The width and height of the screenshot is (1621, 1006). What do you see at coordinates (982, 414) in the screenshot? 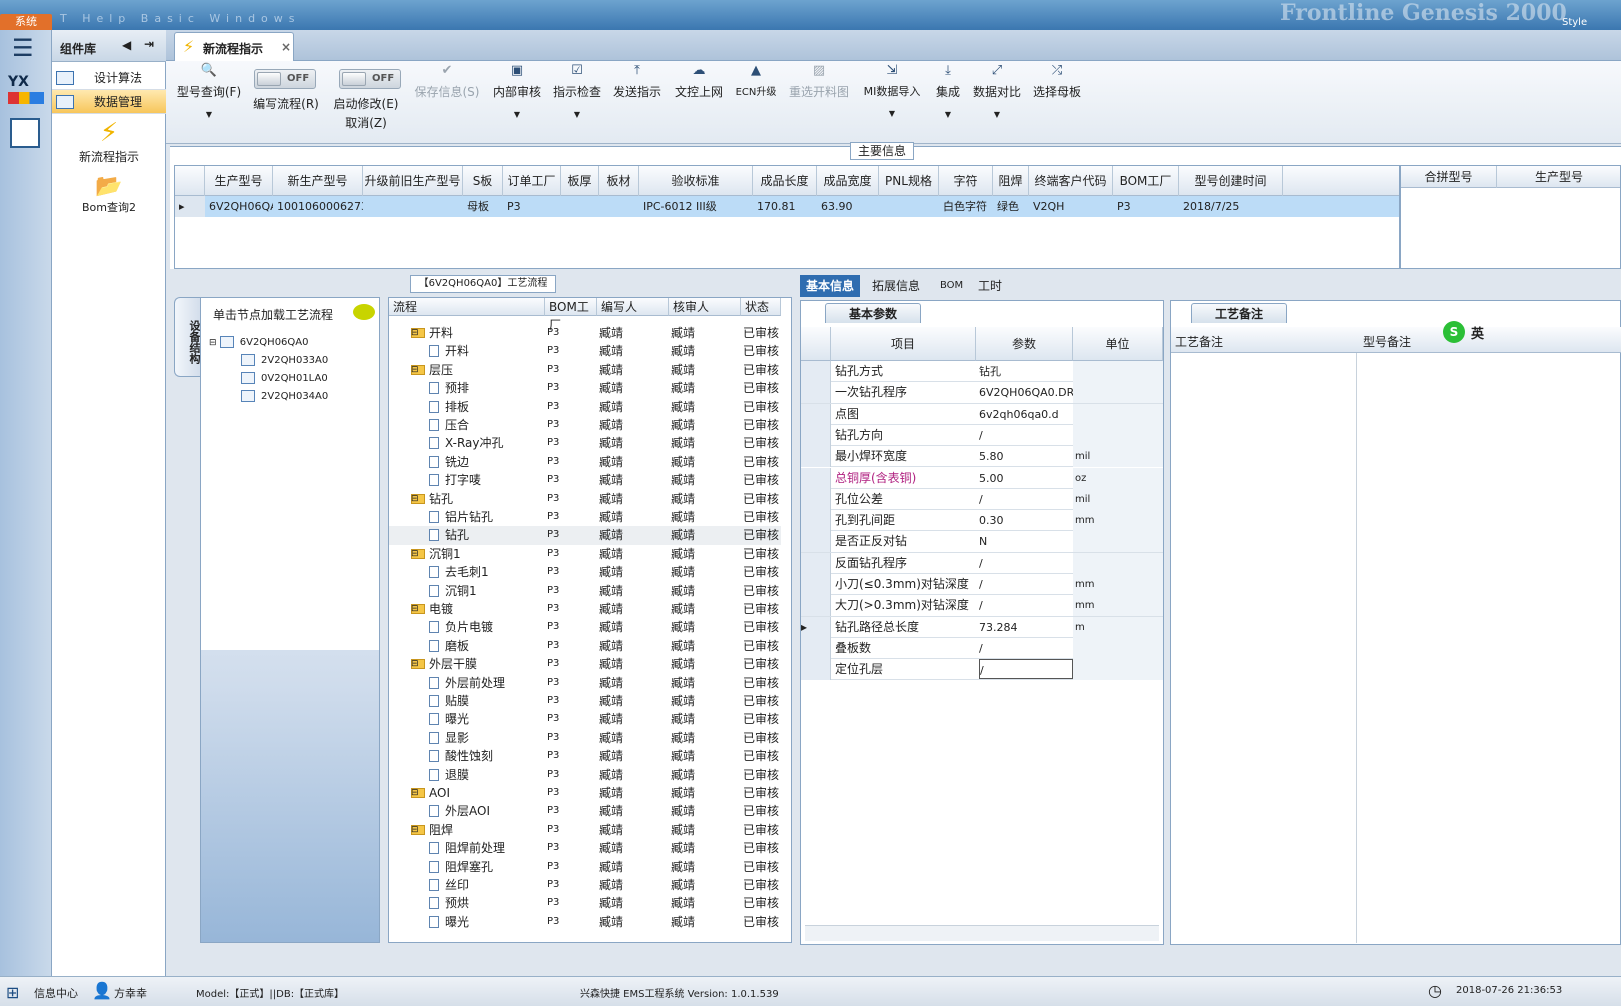
I see `param-row: 点图 6v2qh06qa0.d` at bounding box center [982, 414].